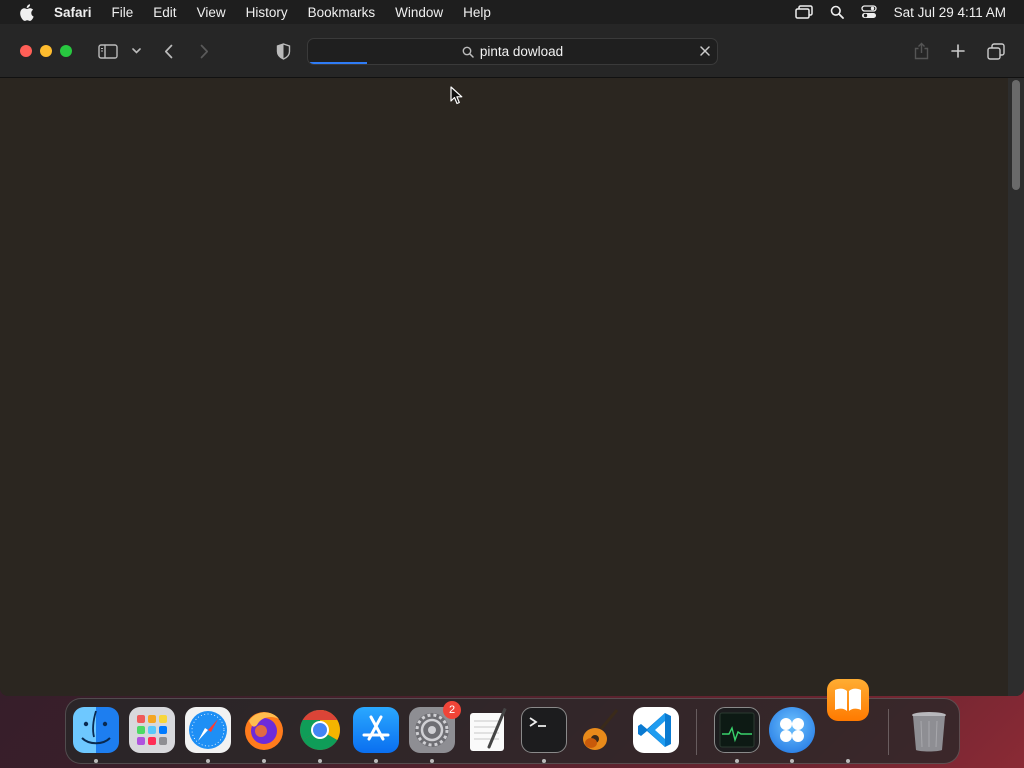  What do you see at coordinates (468, 52) in the screenshot?
I see `search-icon` at bounding box center [468, 52].